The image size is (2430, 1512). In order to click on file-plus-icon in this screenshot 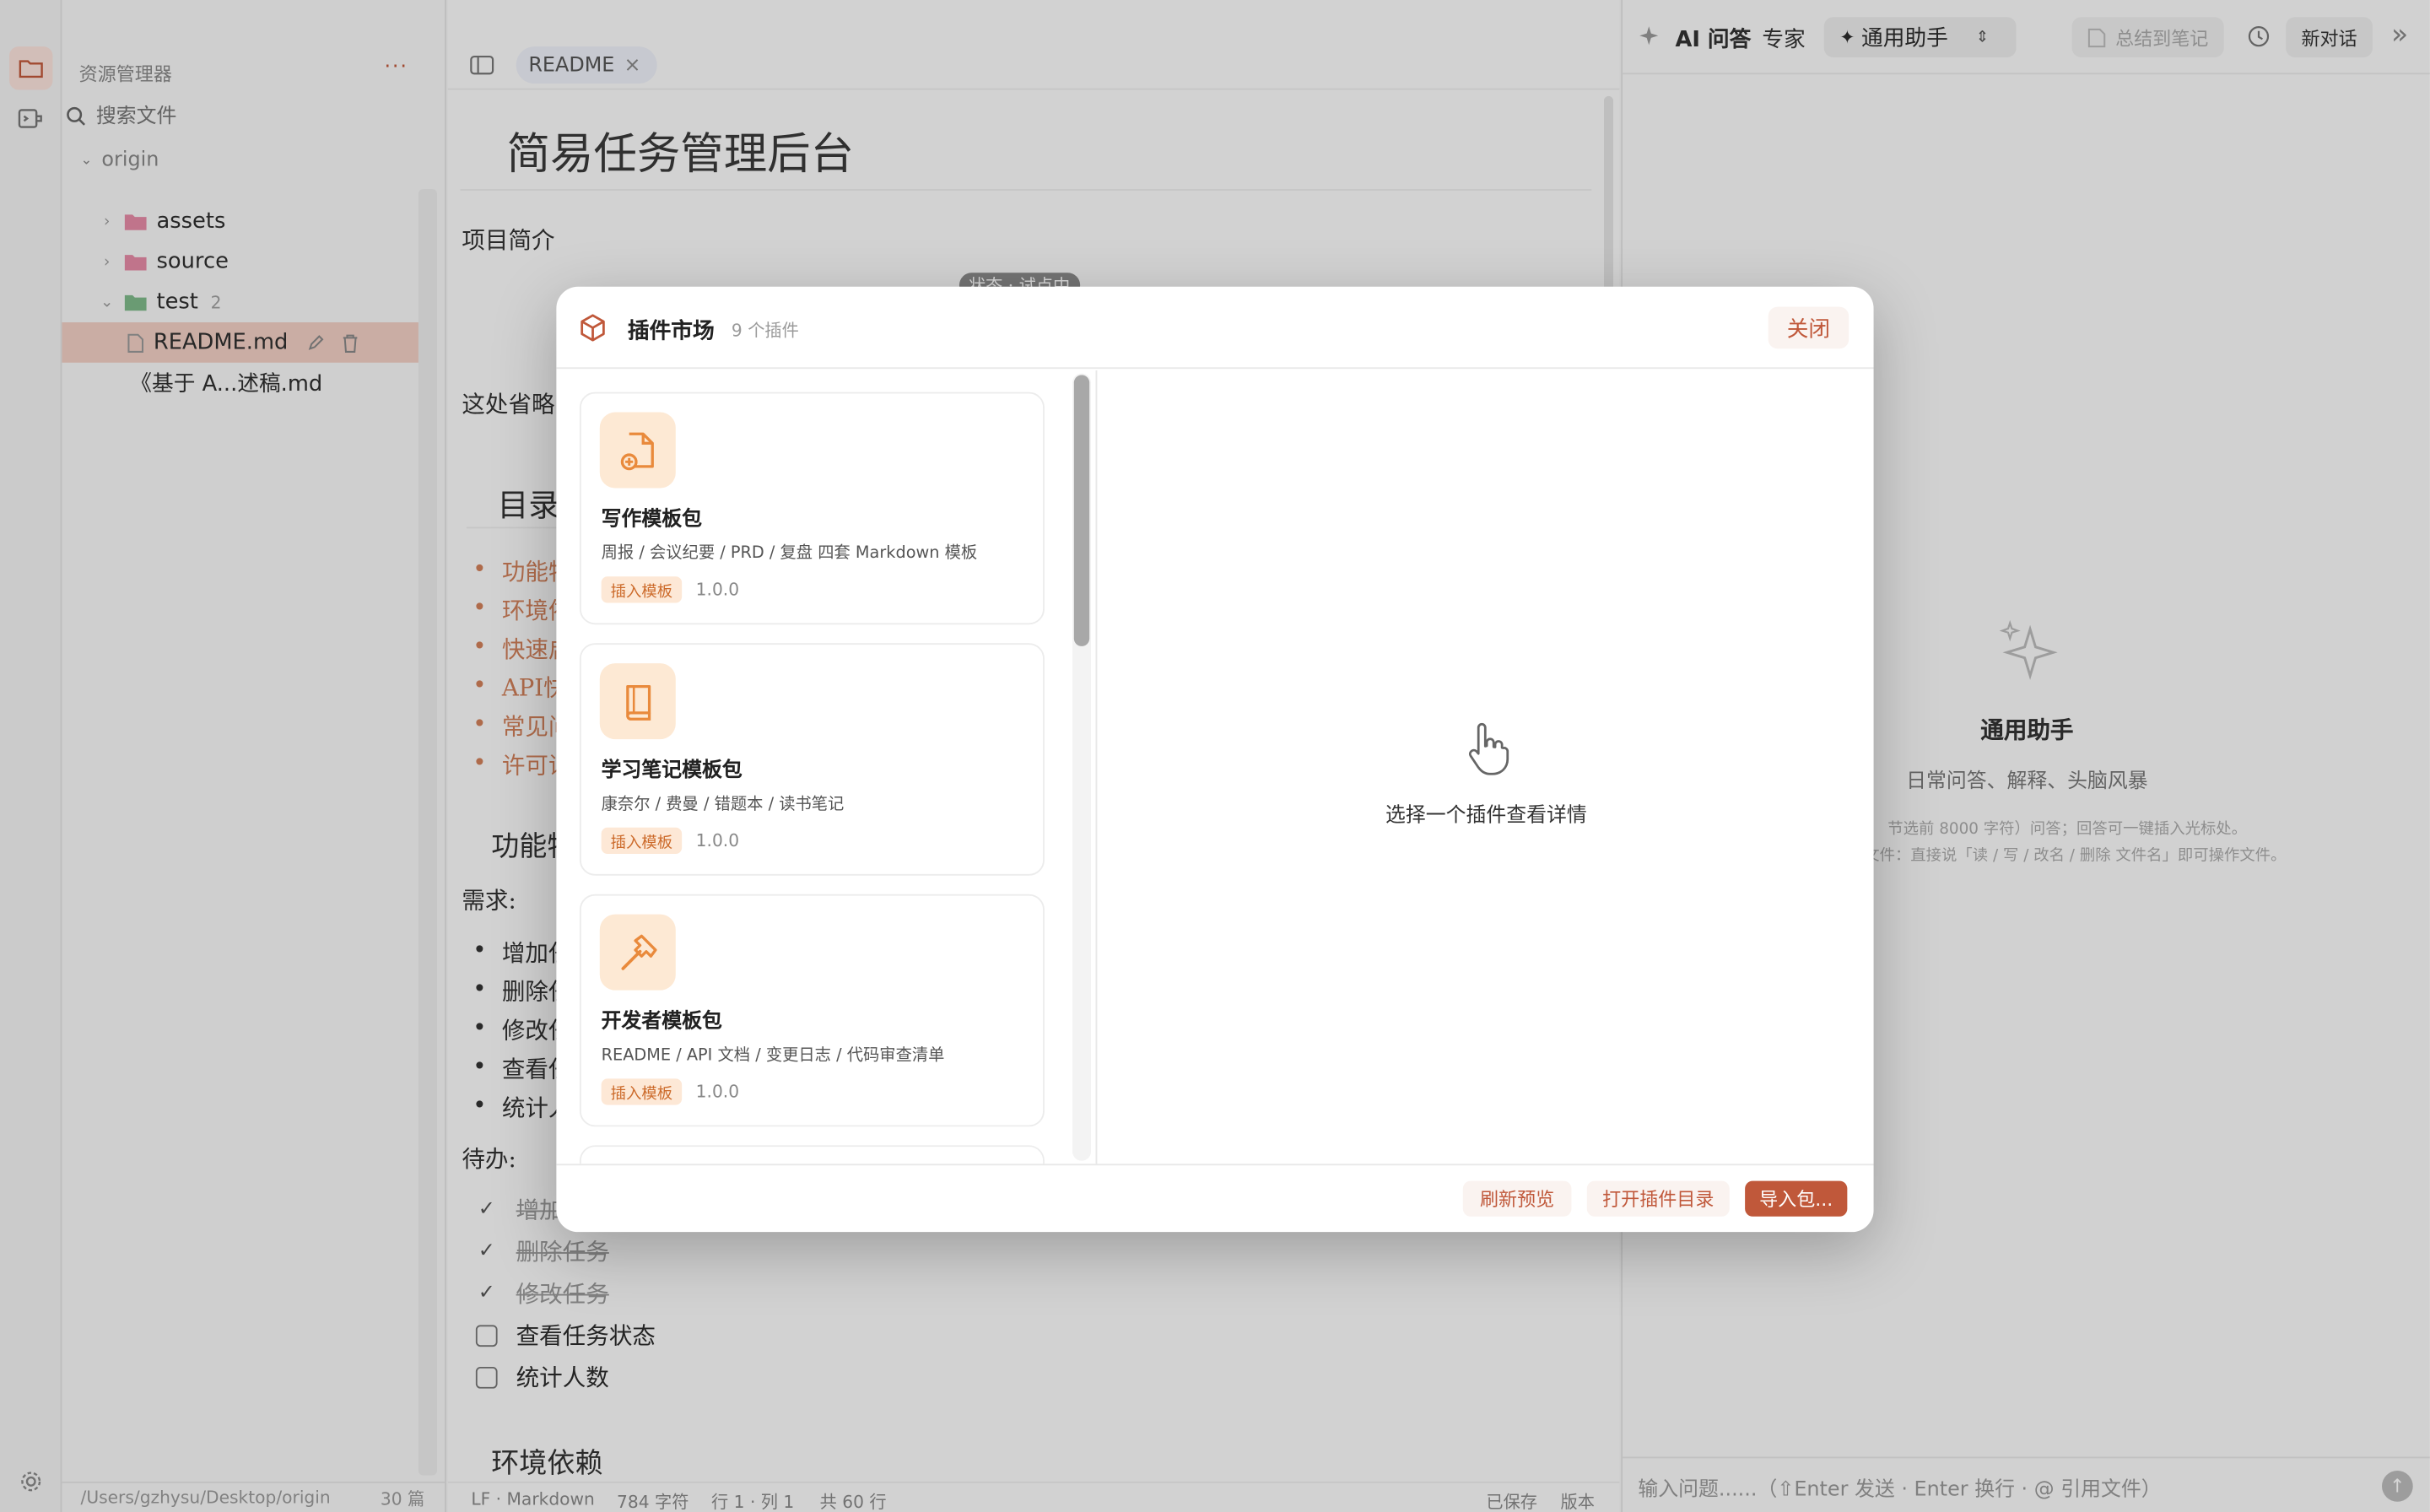, I will do `click(637, 450)`.